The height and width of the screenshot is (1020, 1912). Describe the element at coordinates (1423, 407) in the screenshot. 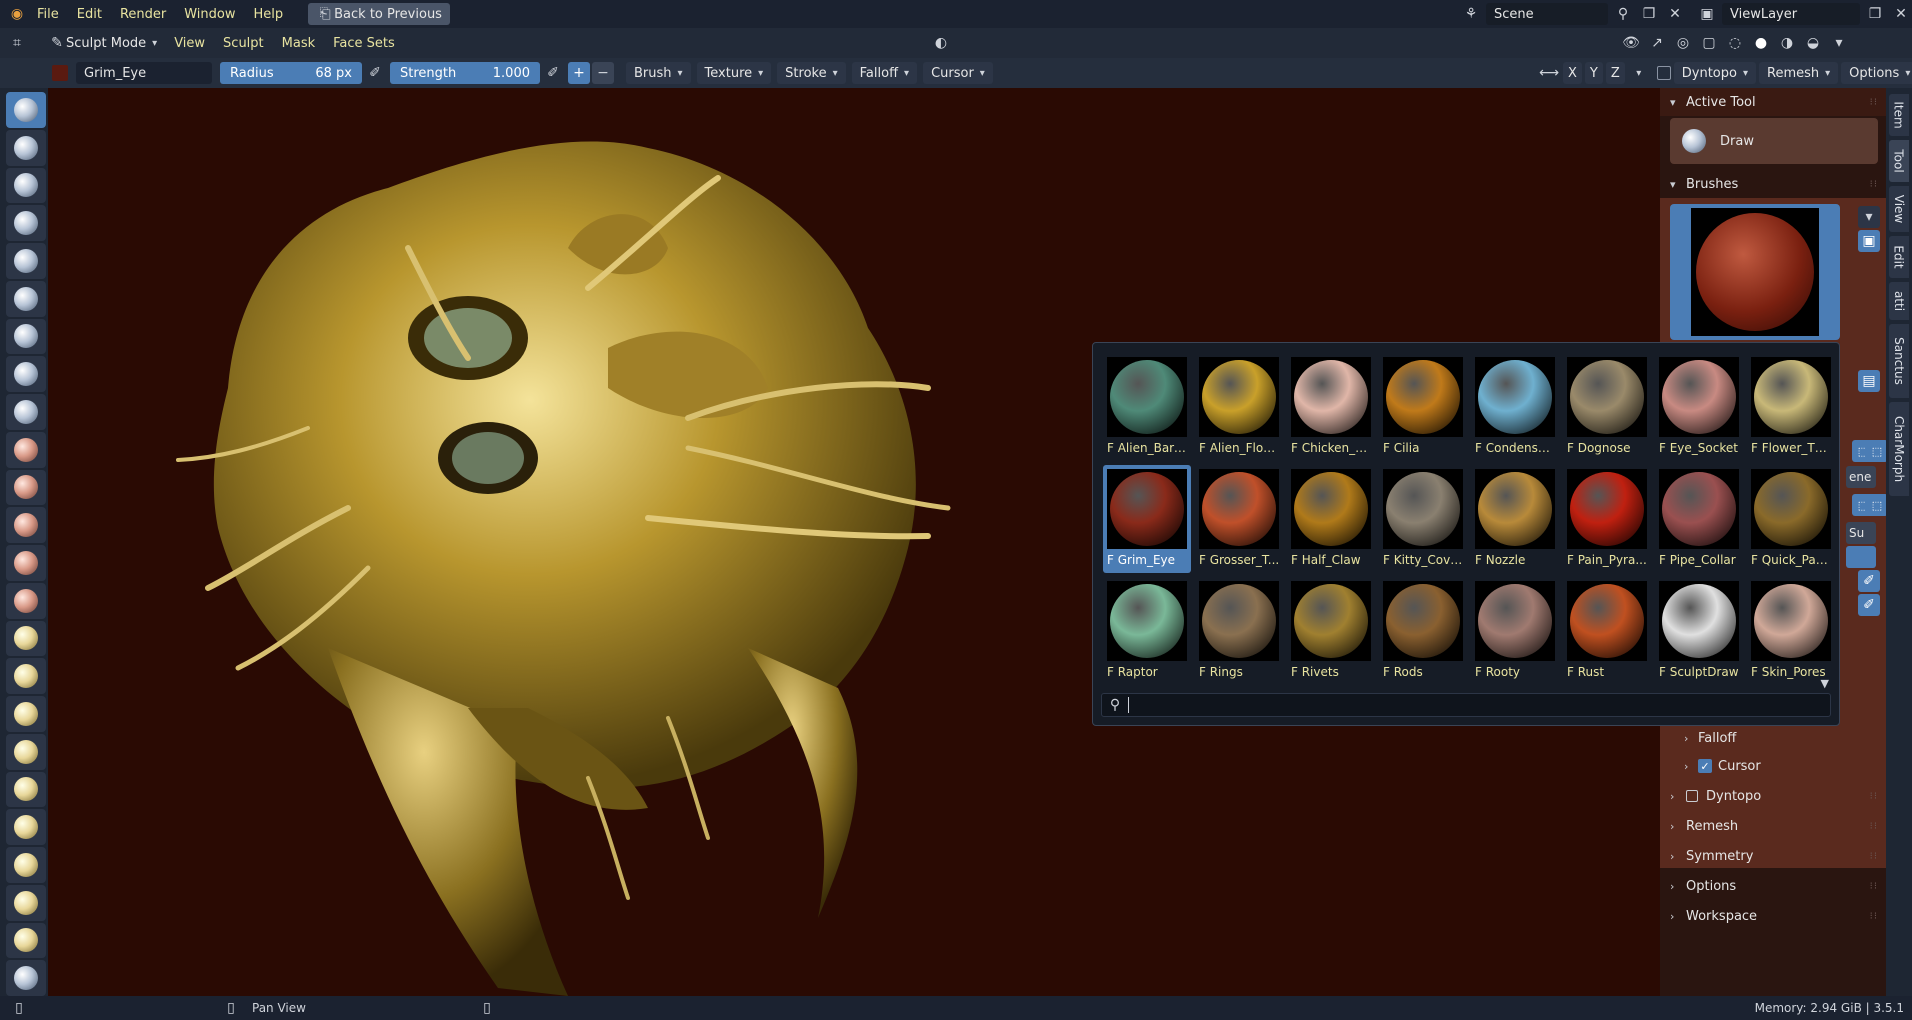

I see `brush-tile: F Cilia` at that location.